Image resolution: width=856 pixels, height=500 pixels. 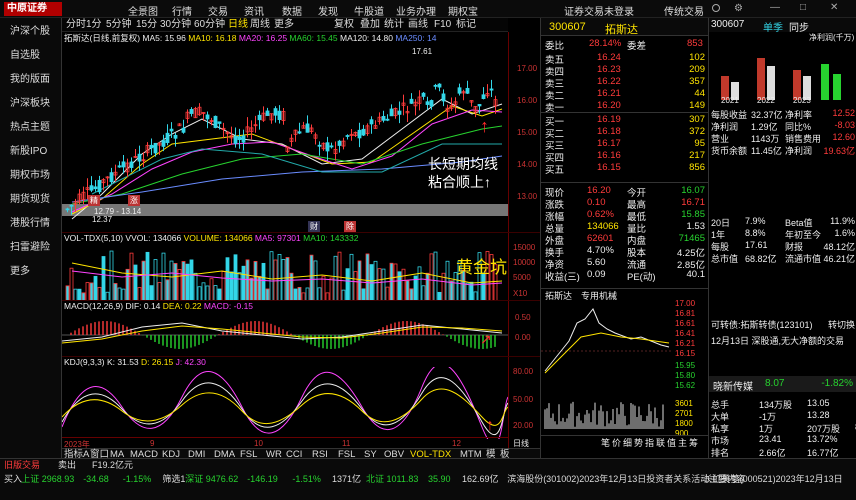 What do you see at coordinates (175, 25) in the screenshot?
I see `tab-30min: 30分钟` at bounding box center [175, 25].